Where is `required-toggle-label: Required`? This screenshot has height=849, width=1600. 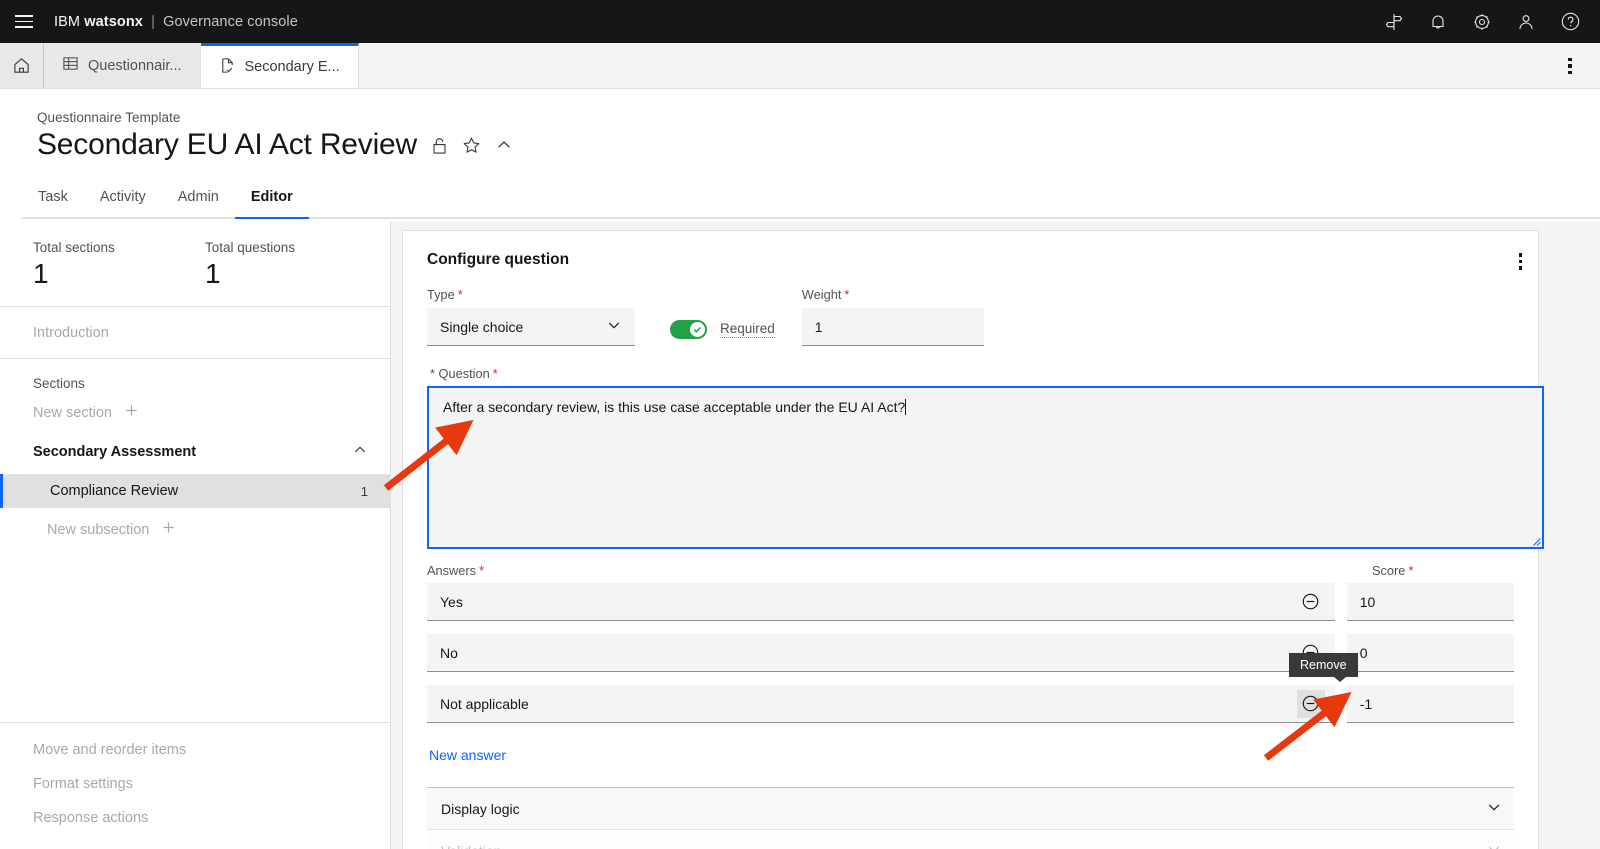 required-toggle-label: Required is located at coordinates (747, 329).